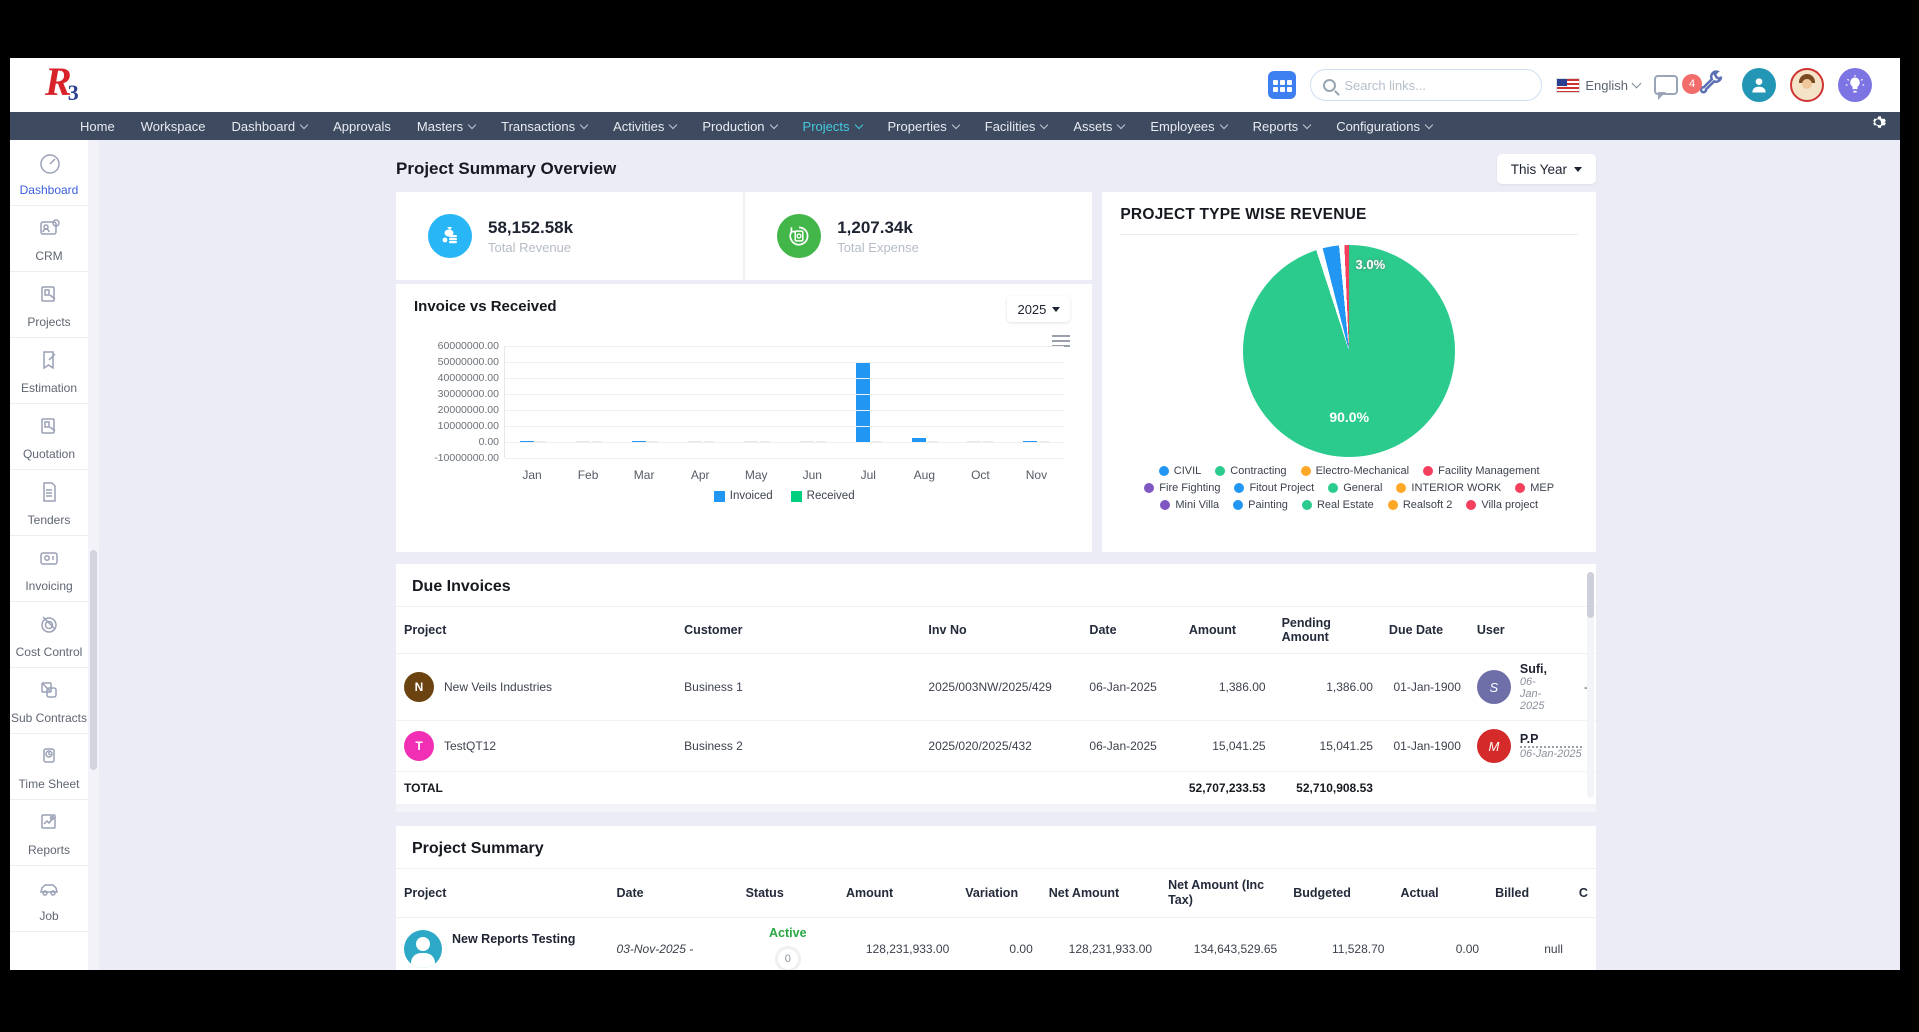 The height and width of the screenshot is (1032, 1919). I want to click on total-label: TOTAL, so click(423, 788).